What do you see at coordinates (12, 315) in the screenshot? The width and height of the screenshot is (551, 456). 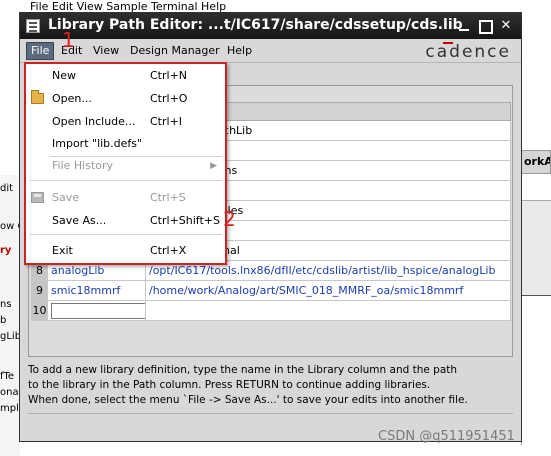 I see `background-window-left: dit ow C ry ns b gLib fTe onal mple` at bounding box center [12, 315].